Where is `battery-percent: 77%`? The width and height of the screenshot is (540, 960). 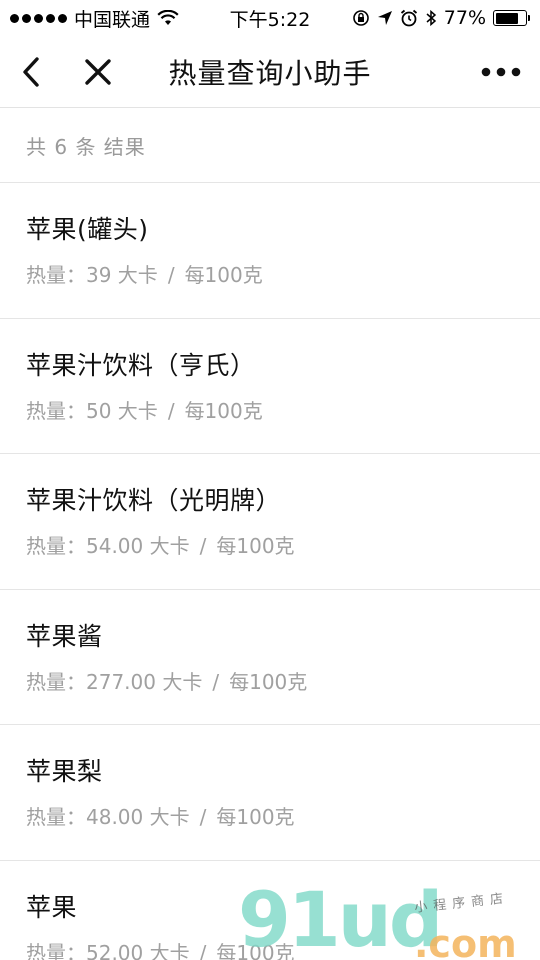 battery-percent: 77% is located at coordinates (464, 18).